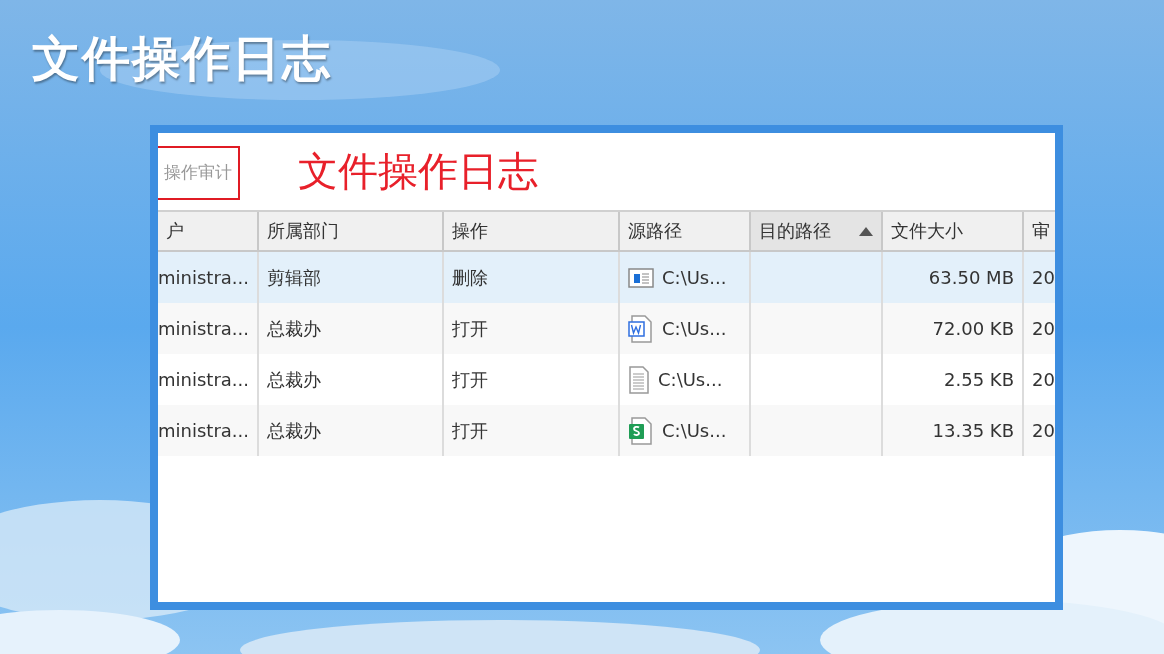  What do you see at coordinates (641, 277) in the screenshot?
I see `video-file-icon` at bounding box center [641, 277].